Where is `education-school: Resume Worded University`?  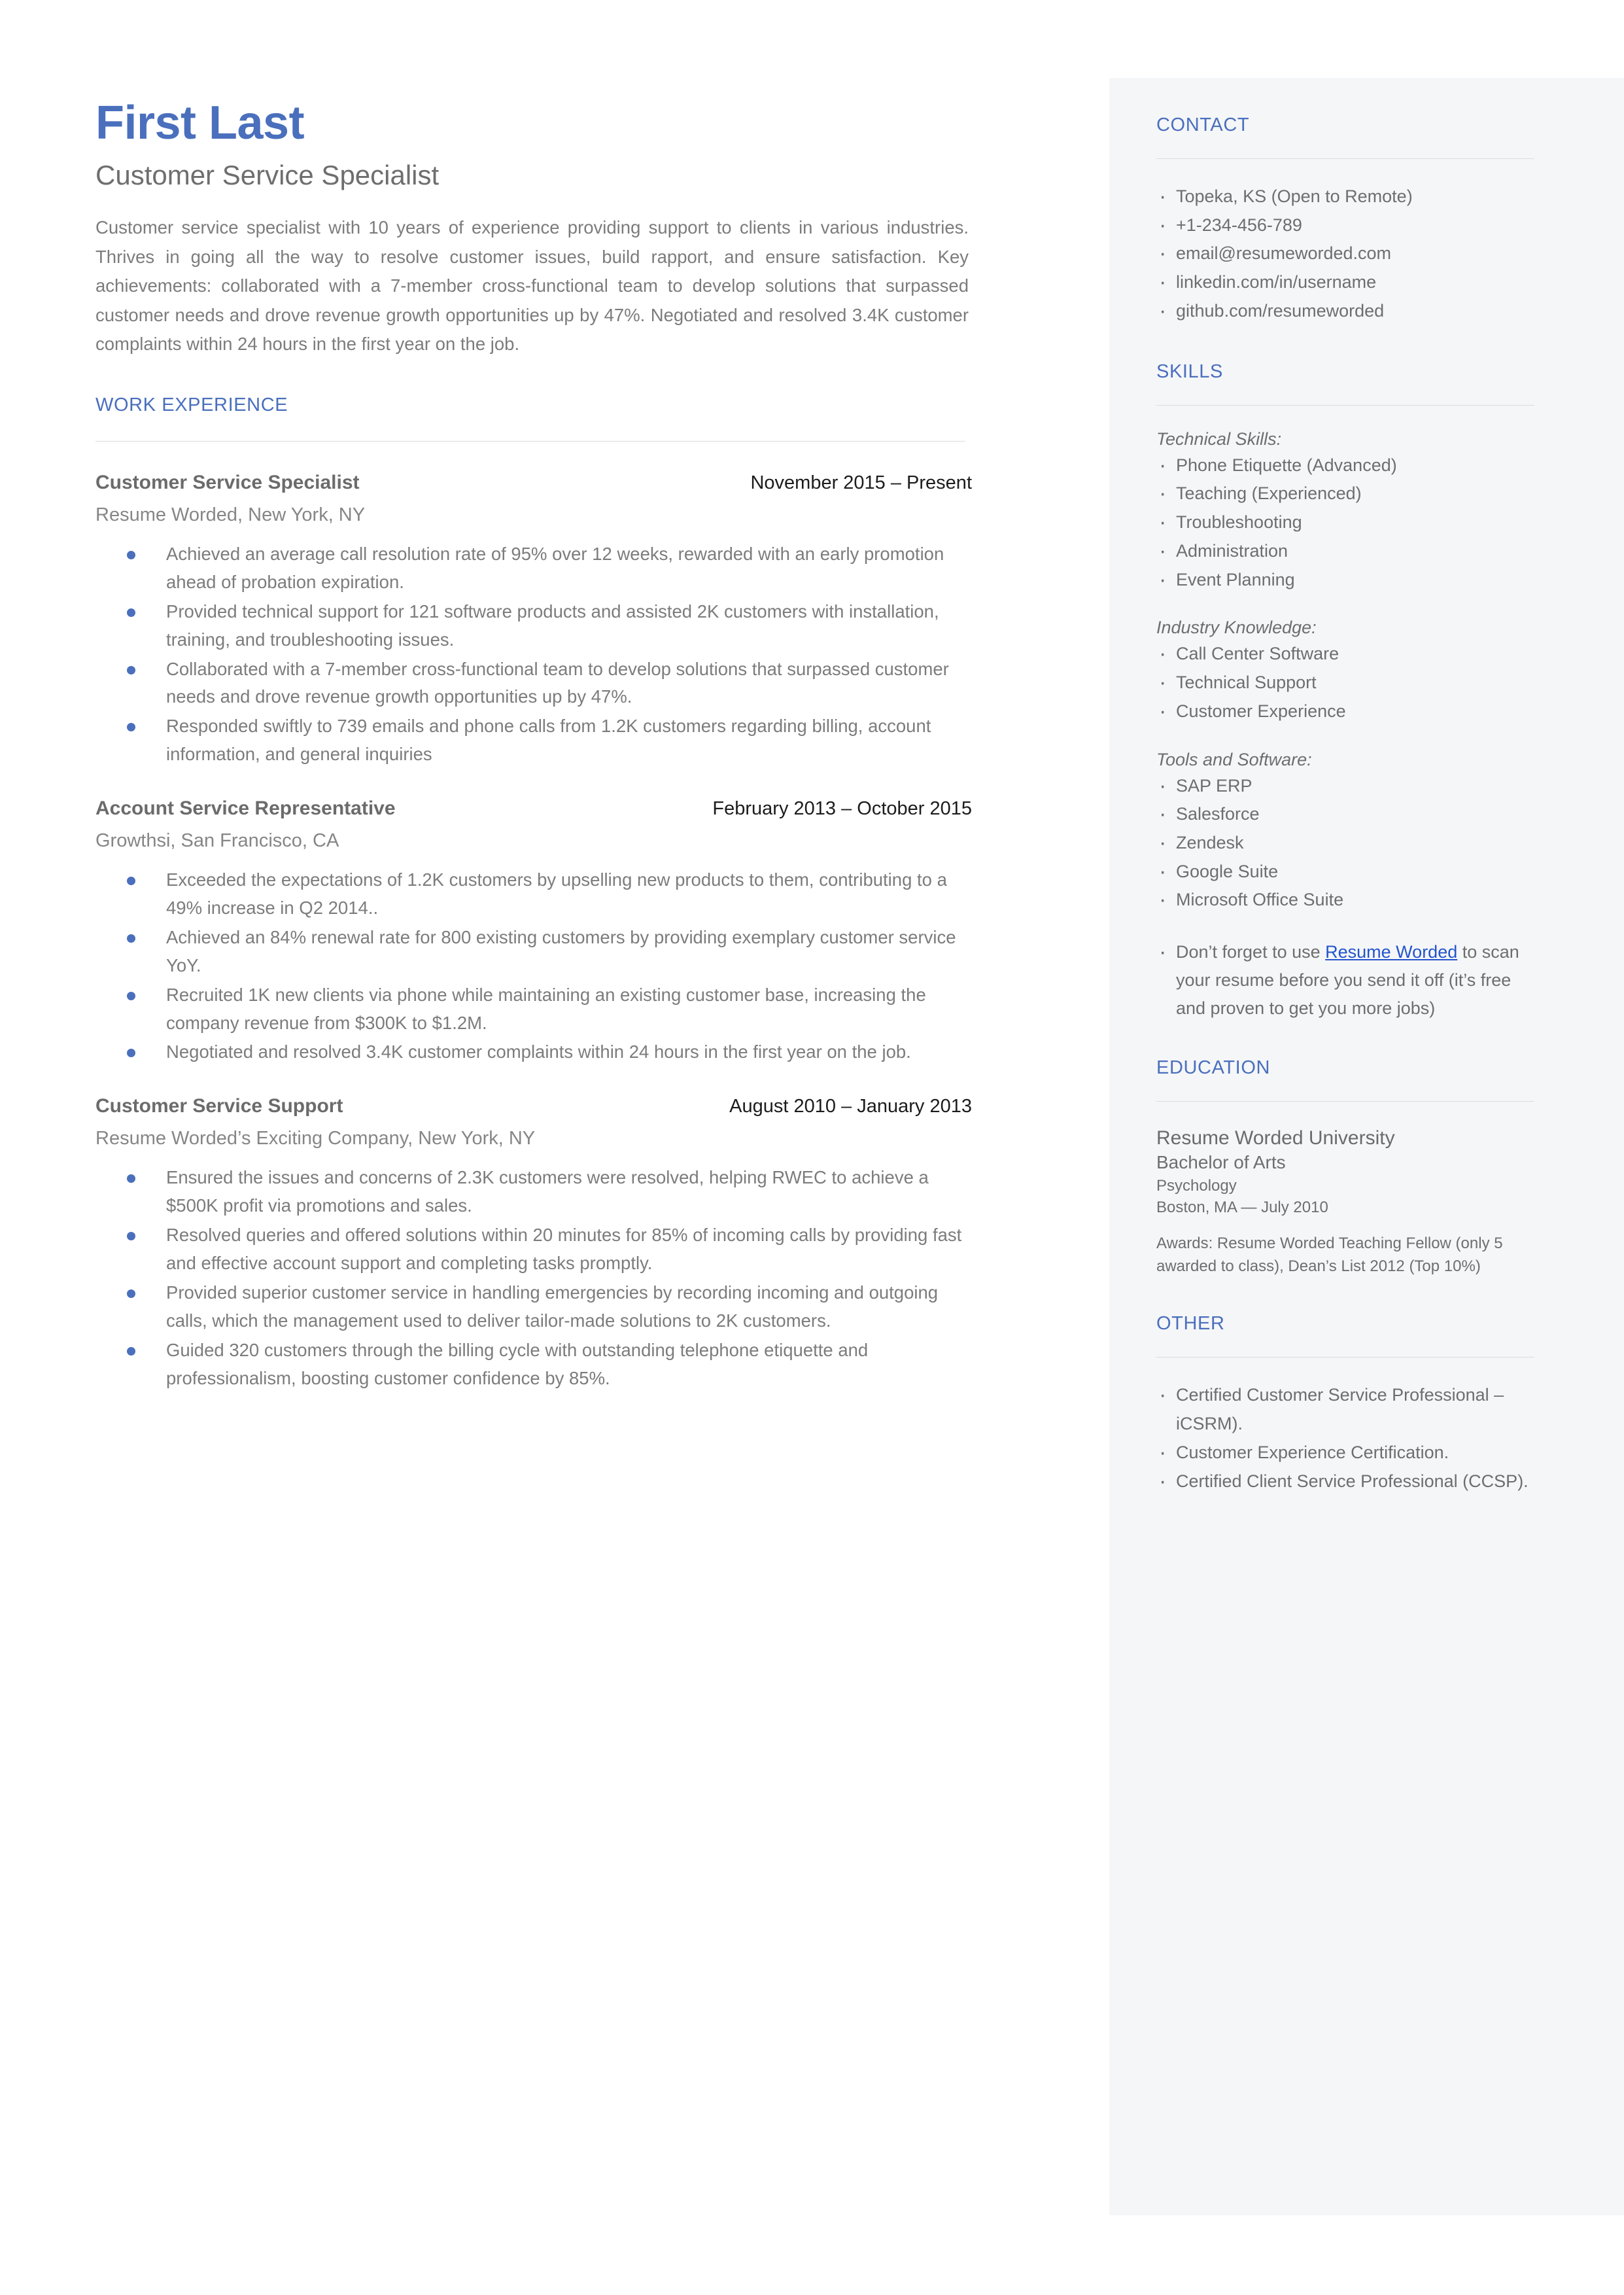 education-school: Resume Worded University is located at coordinates (1275, 1138).